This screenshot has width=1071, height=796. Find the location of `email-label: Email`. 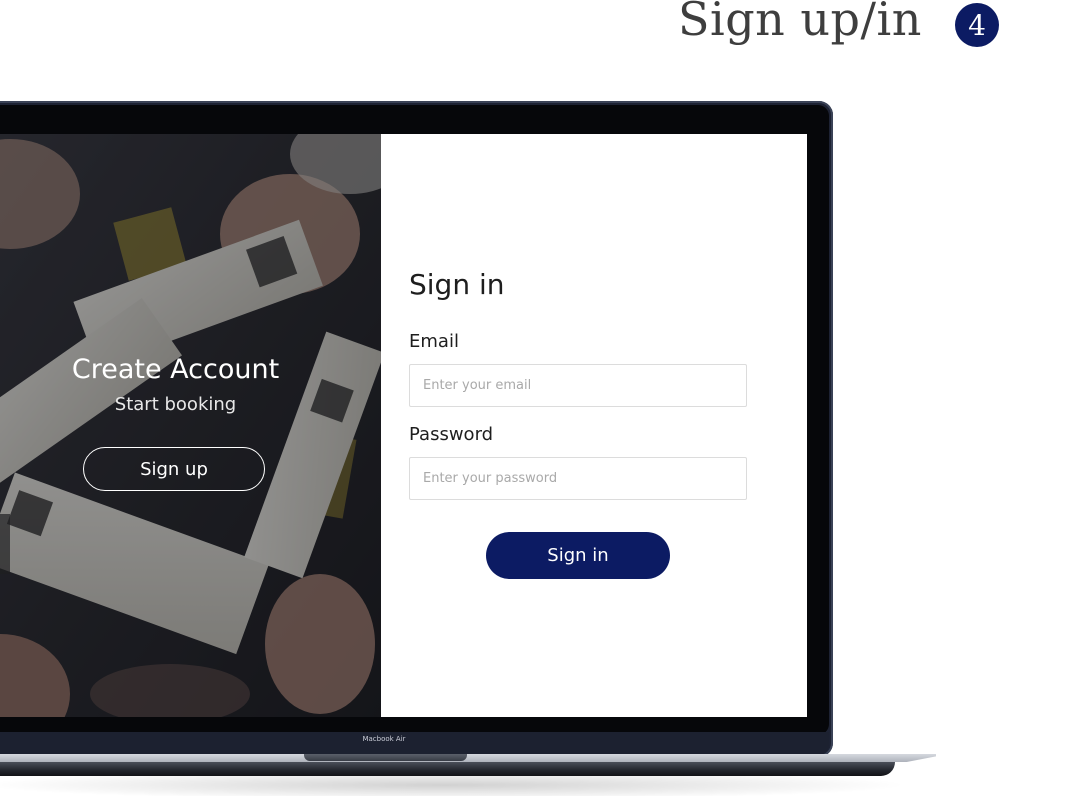

email-label: Email is located at coordinates (434, 341).